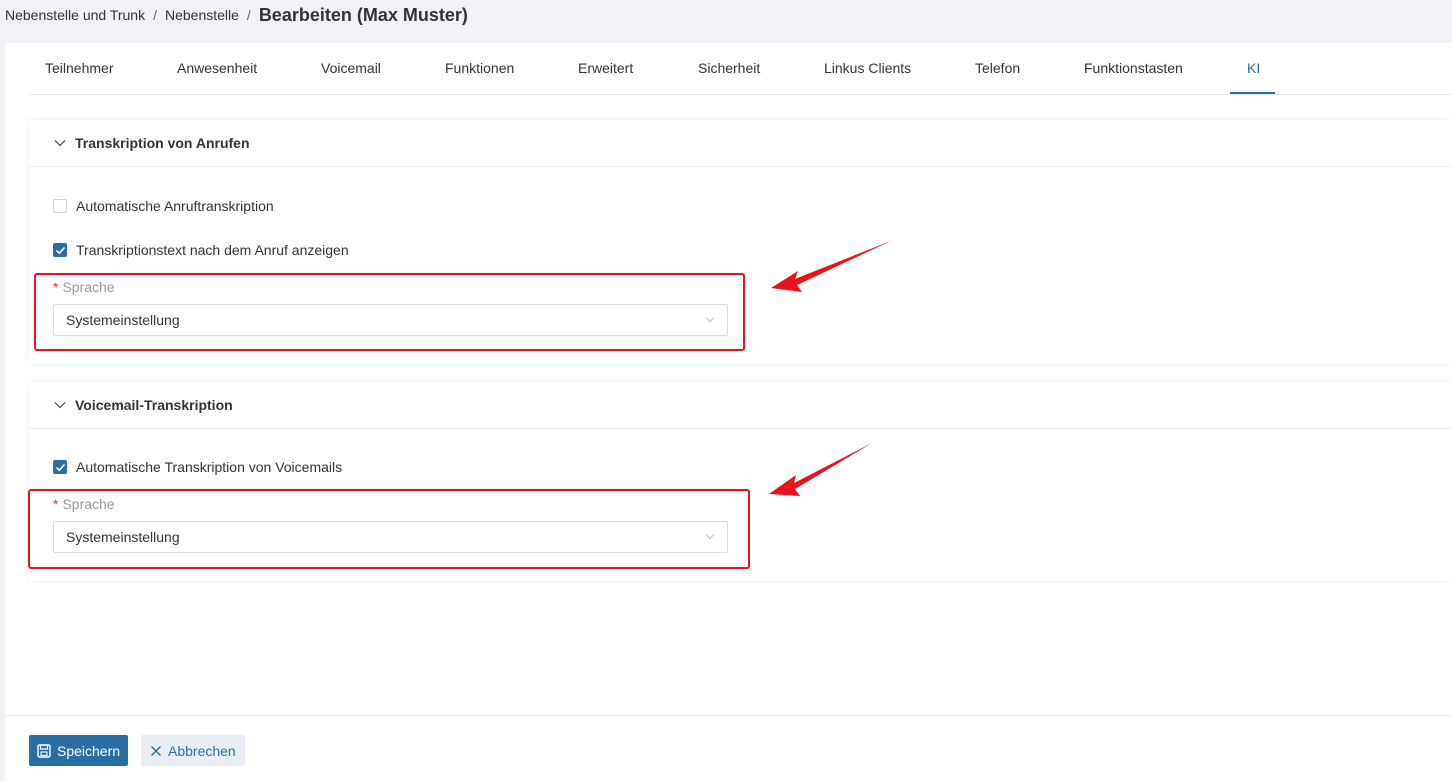 This screenshot has height=781, width=1452. What do you see at coordinates (729, 68) in the screenshot?
I see `tab-sicherheit: Sicherheit` at bounding box center [729, 68].